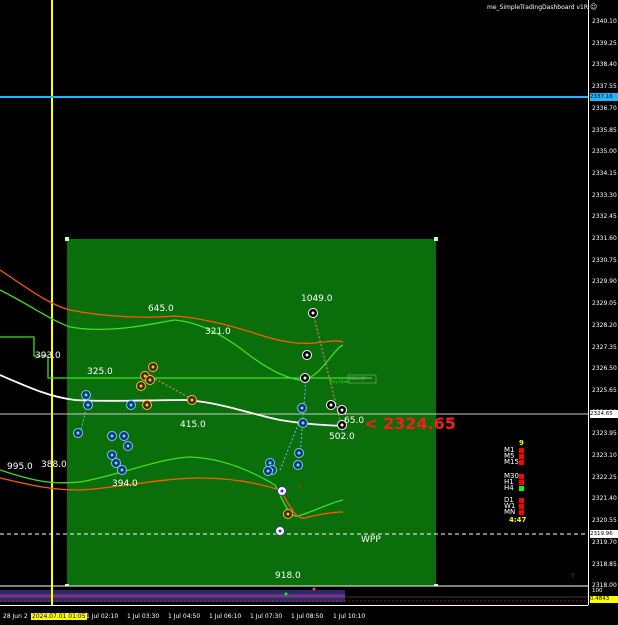  I want to click on sell-arrow-icon: ⌃, so click(299, 488).